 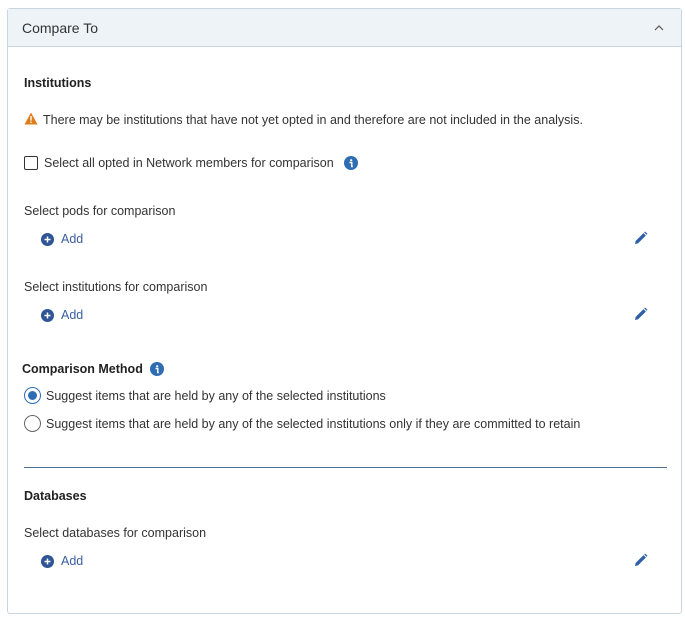 I want to click on panel-title: Compare To, so click(x=60, y=27).